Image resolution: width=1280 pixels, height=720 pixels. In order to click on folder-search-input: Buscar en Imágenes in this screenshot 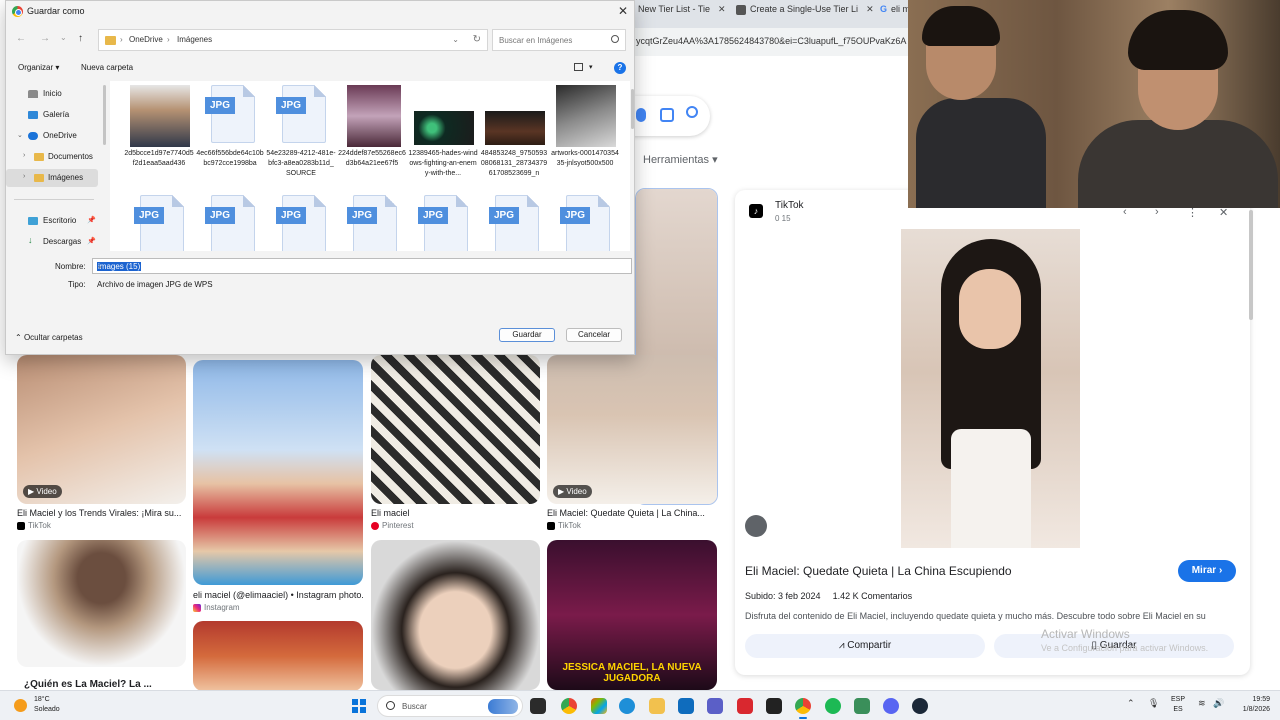, I will do `click(559, 40)`.